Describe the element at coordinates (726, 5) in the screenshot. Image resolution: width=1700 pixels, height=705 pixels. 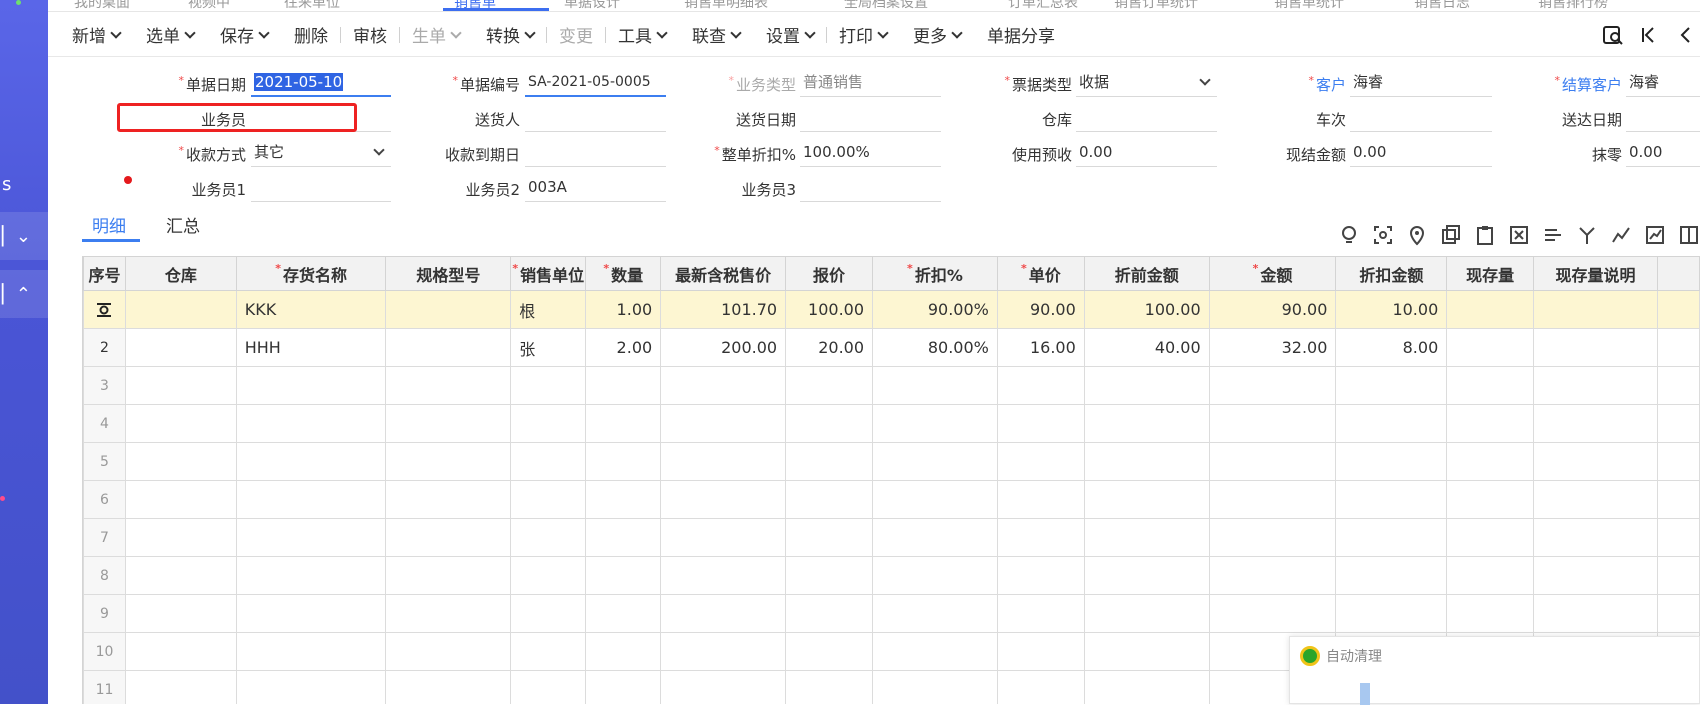
I see `top-tab: 销售单明细表` at that location.